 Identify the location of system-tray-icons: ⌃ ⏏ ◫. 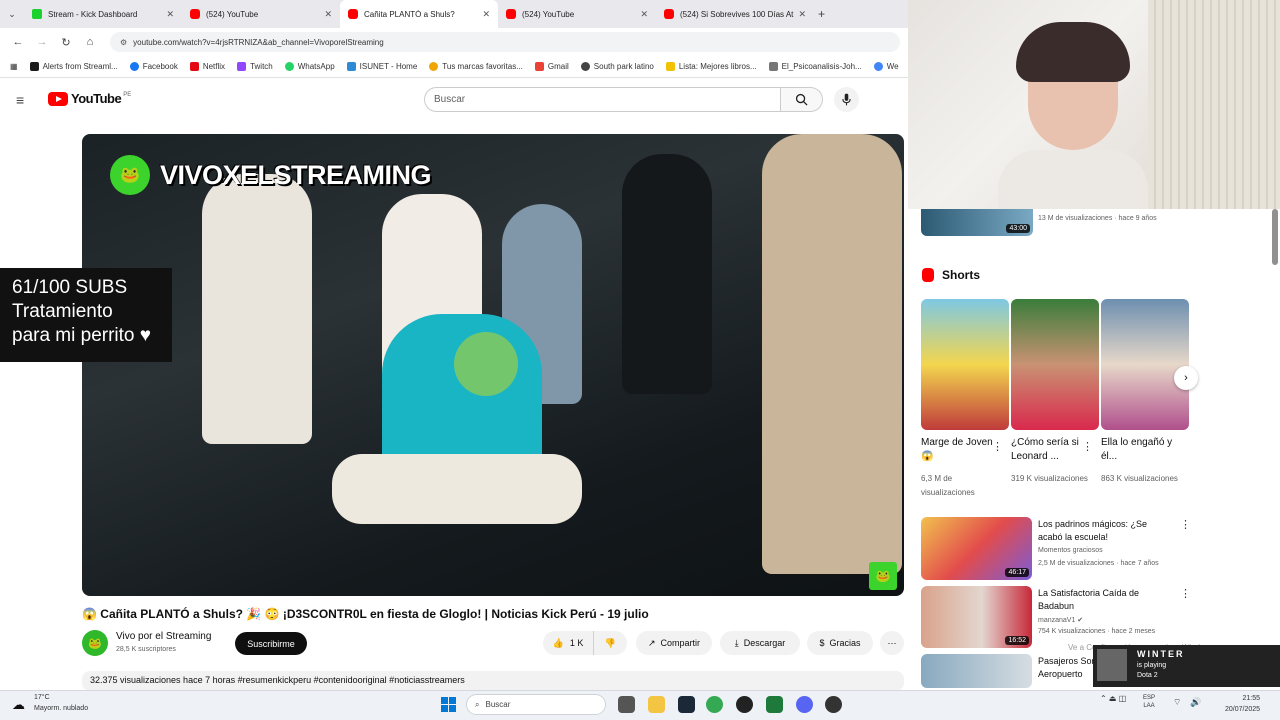
(1113, 698).